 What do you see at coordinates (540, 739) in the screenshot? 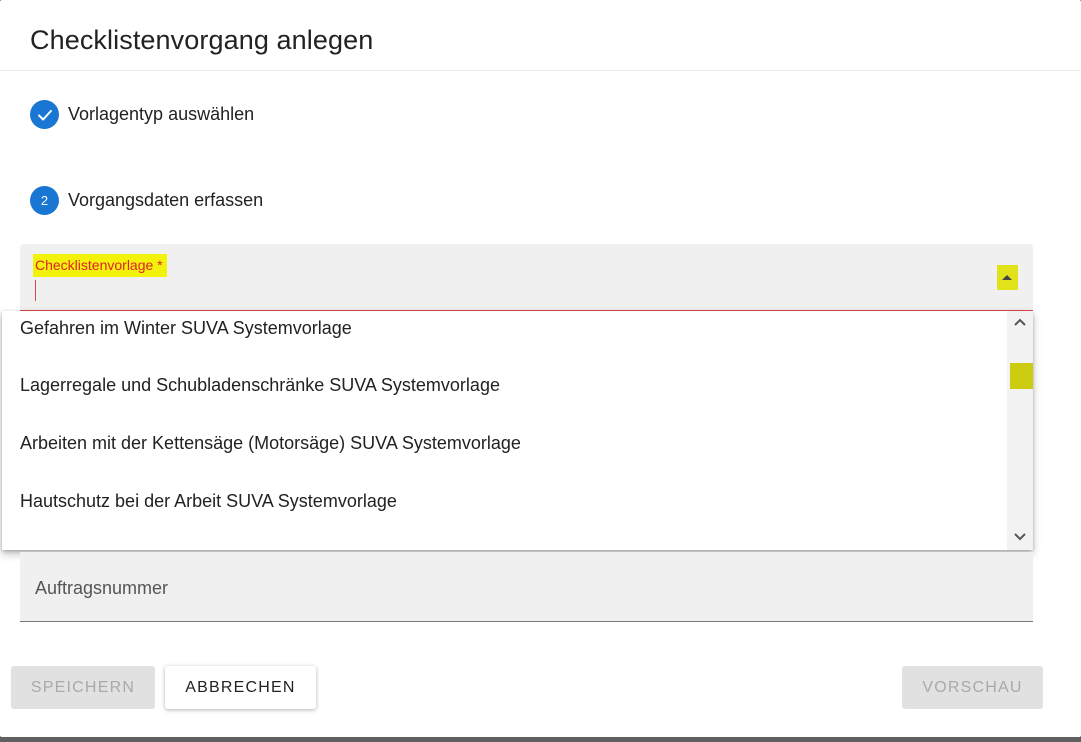
I see `backdrop` at bounding box center [540, 739].